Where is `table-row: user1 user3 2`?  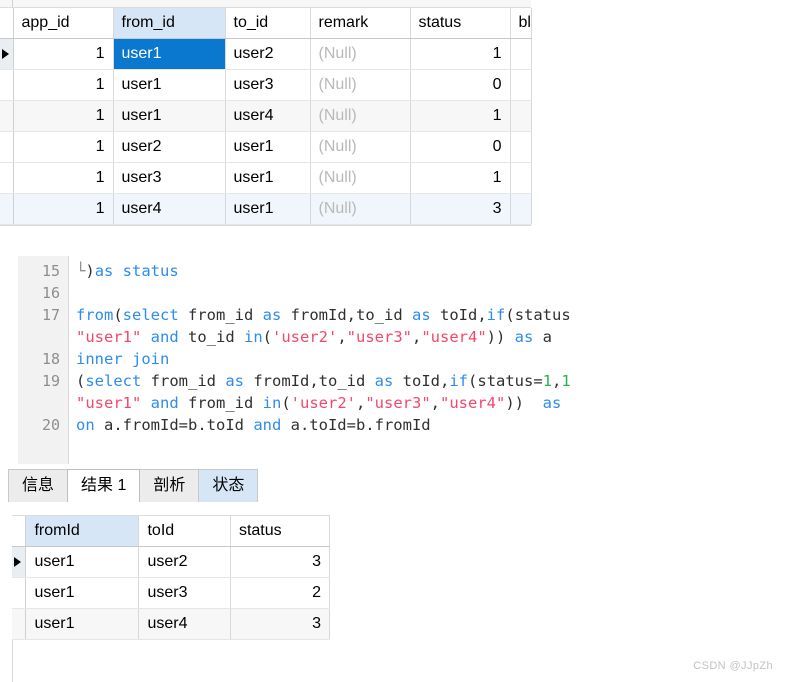 table-row: user1 user3 2 is located at coordinates (171, 593).